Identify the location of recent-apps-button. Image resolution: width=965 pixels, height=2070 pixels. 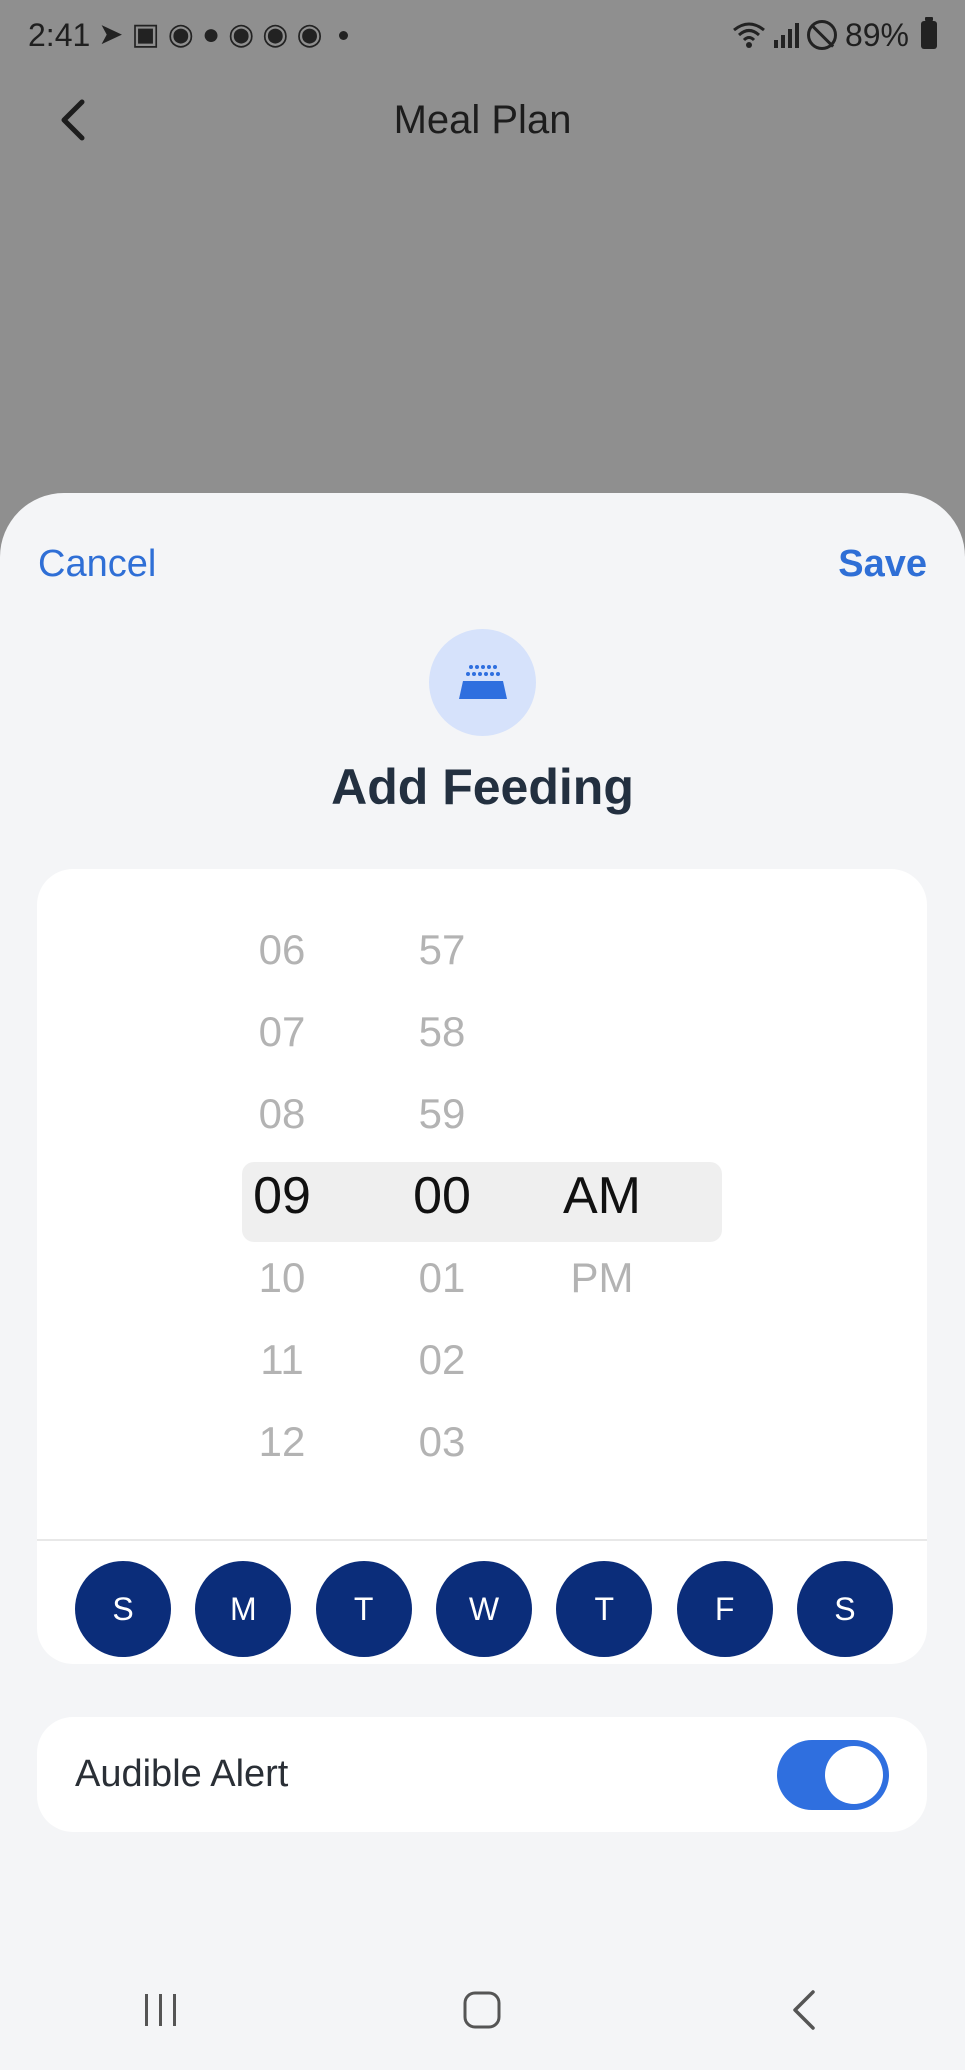
(161, 2010).